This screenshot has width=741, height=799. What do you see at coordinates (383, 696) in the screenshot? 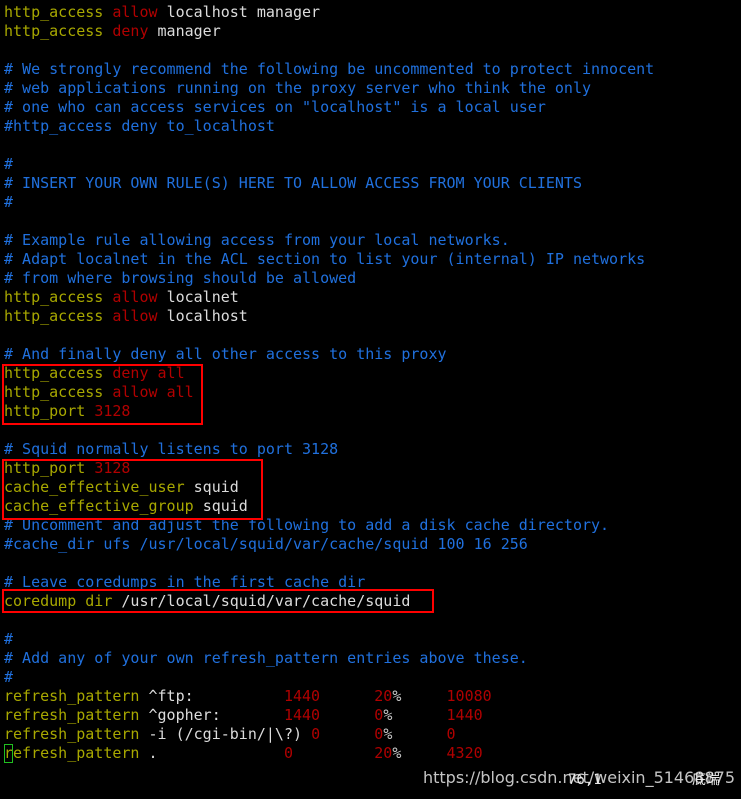
I see `pct-token: 20` at bounding box center [383, 696].